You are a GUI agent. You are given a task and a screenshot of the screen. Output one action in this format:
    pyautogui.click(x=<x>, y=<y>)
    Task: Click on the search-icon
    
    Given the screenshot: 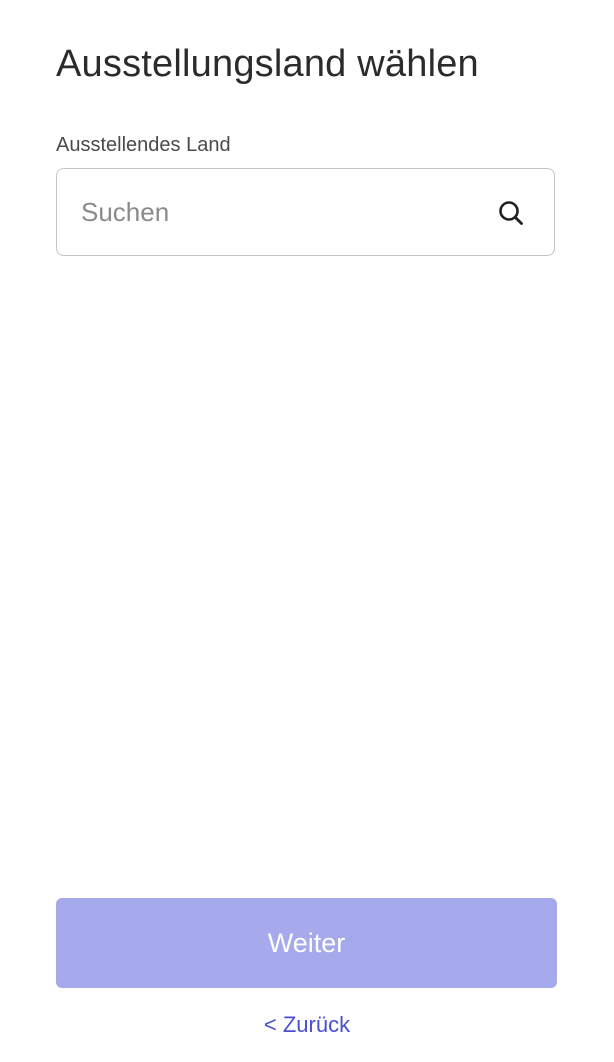 What is the action you would take?
    pyautogui.click(x=511, y=213)
    